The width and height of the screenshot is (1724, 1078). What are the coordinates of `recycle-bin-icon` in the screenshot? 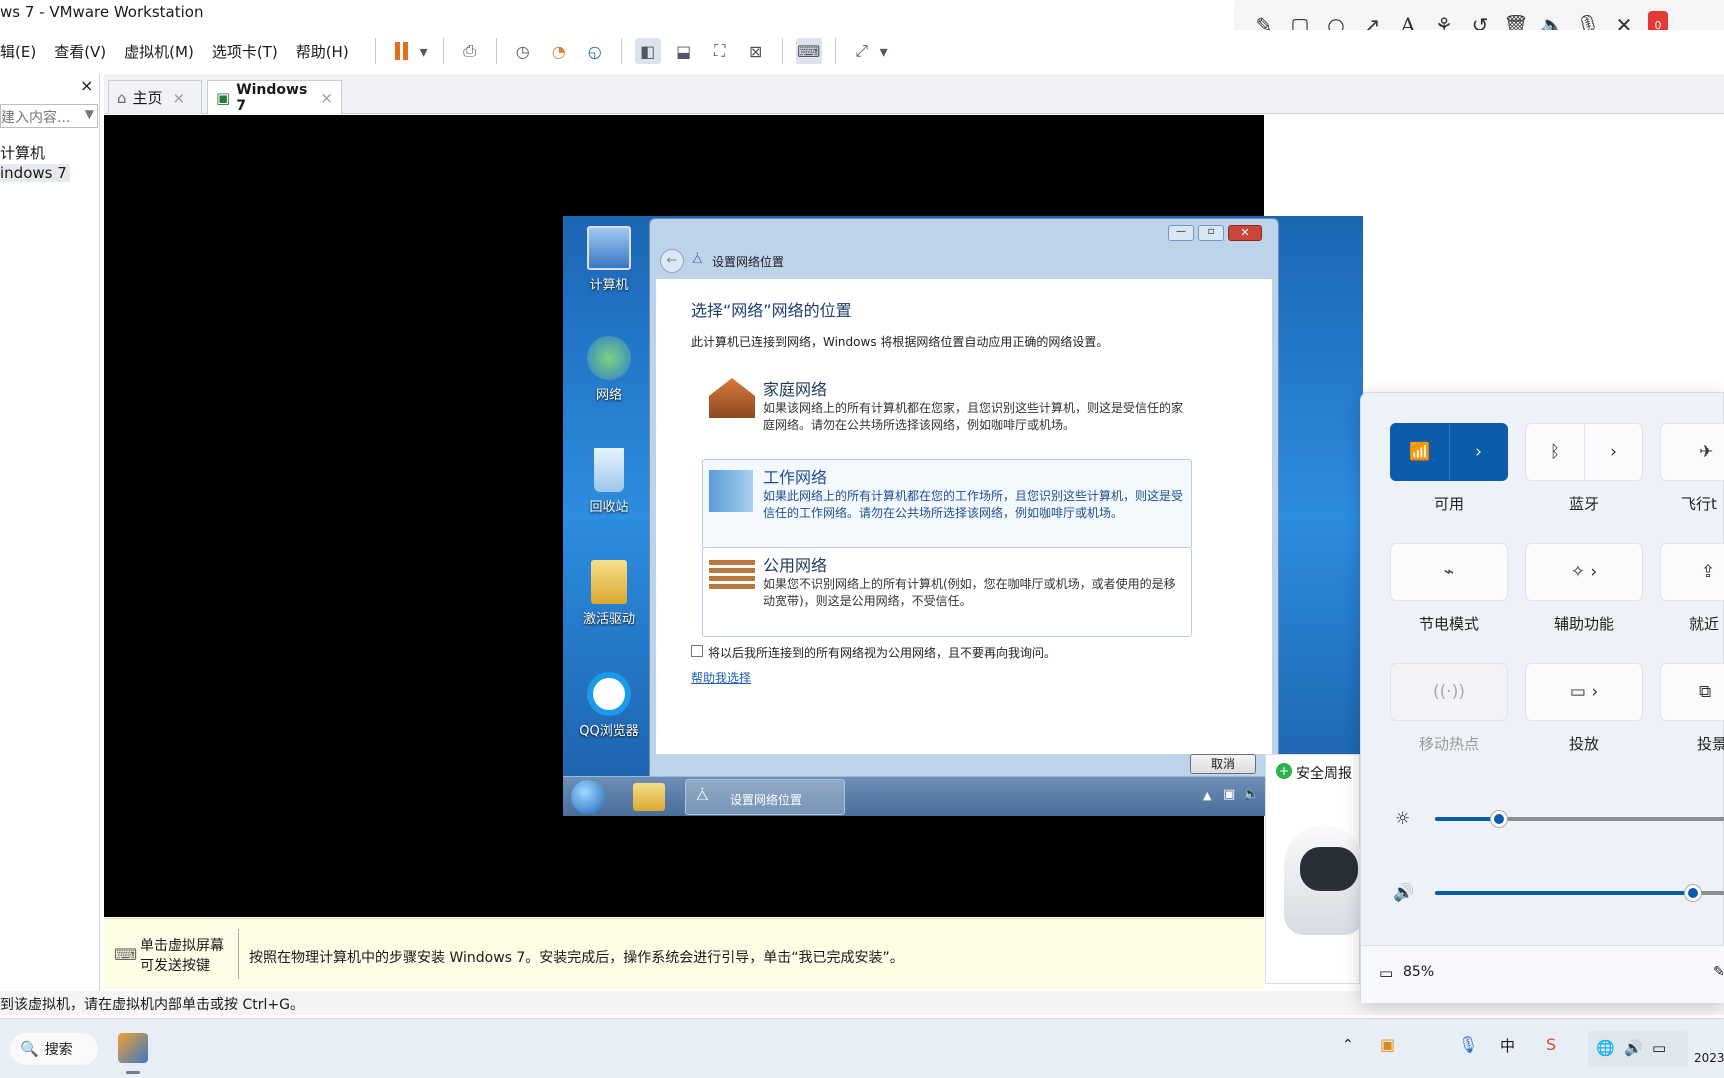 It's located at (609, 470).